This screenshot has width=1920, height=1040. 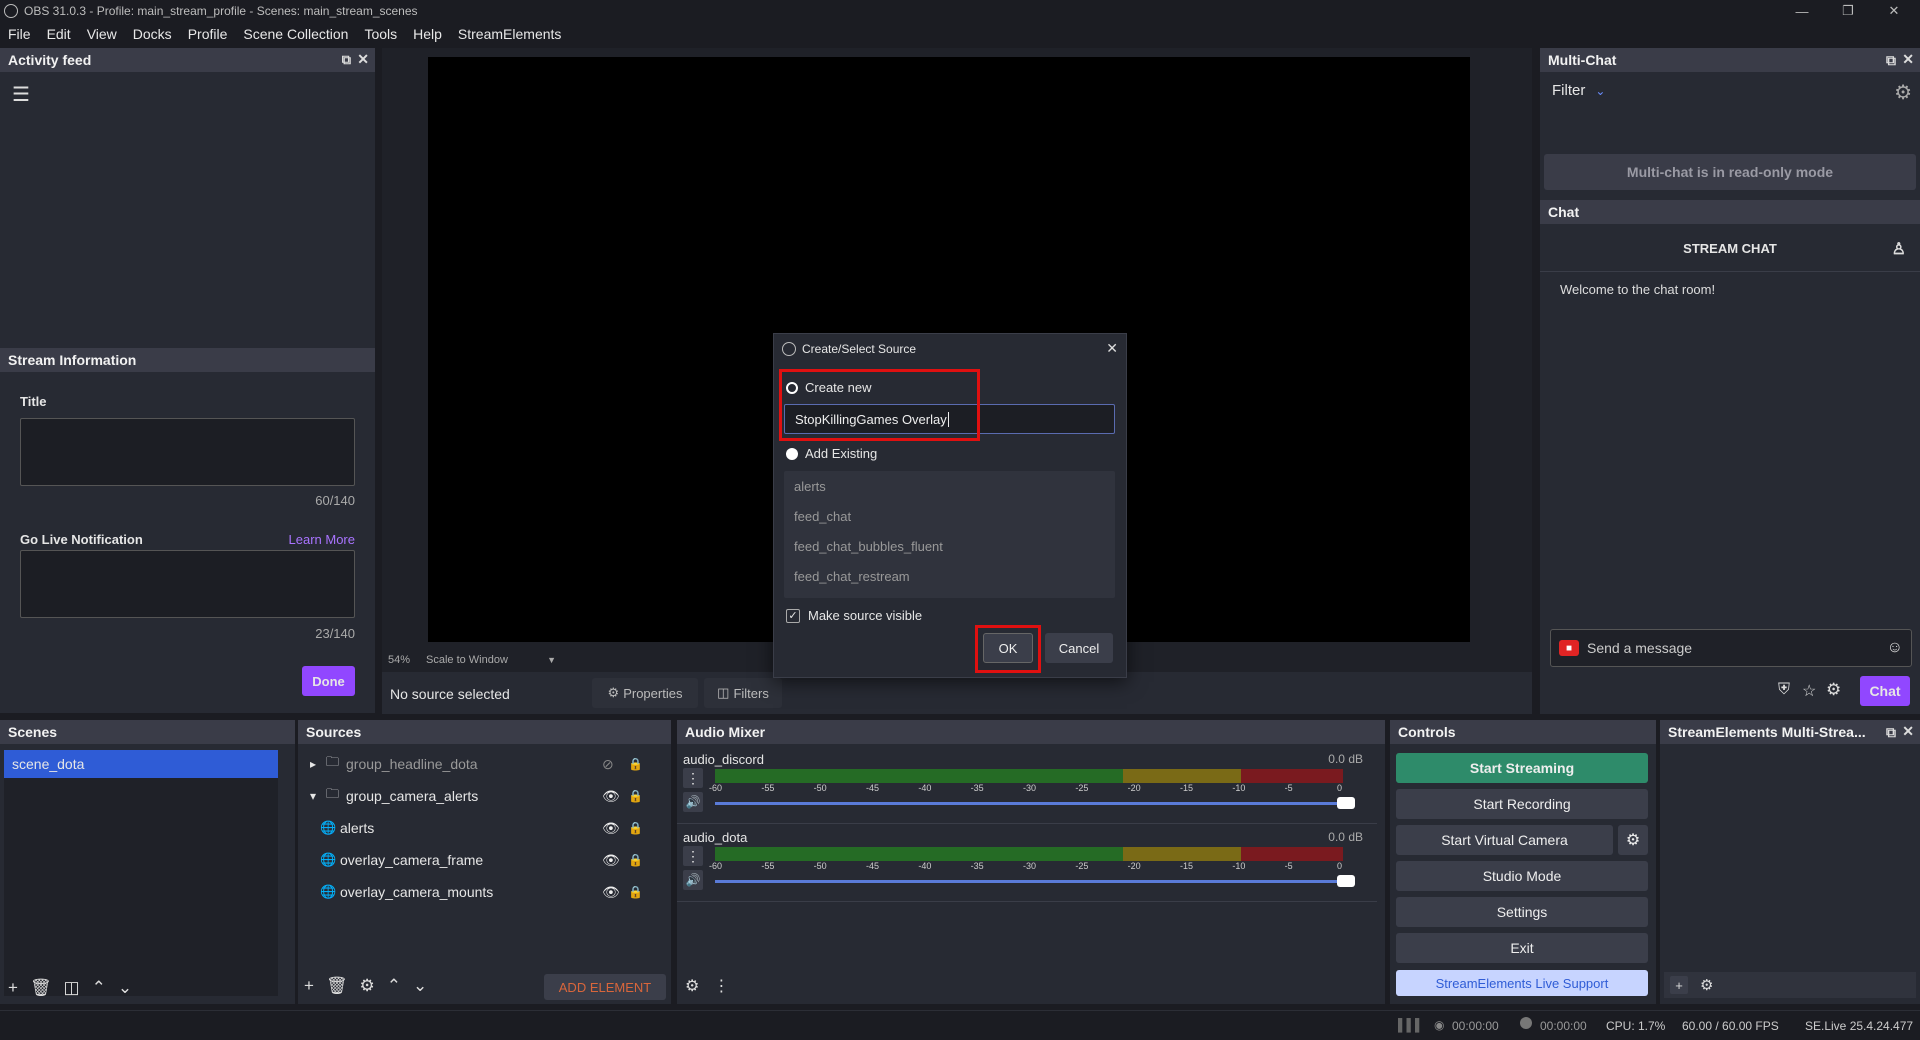 What do you see at coordinates (1848, 11) in the screenshot?
I see `restore-icon: ❐` at bounding box center [1848, 11].